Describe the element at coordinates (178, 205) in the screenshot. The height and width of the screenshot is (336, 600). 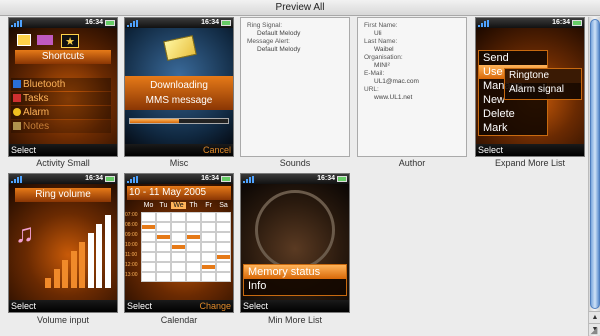
I see `calendar-day-label: We` at that location.